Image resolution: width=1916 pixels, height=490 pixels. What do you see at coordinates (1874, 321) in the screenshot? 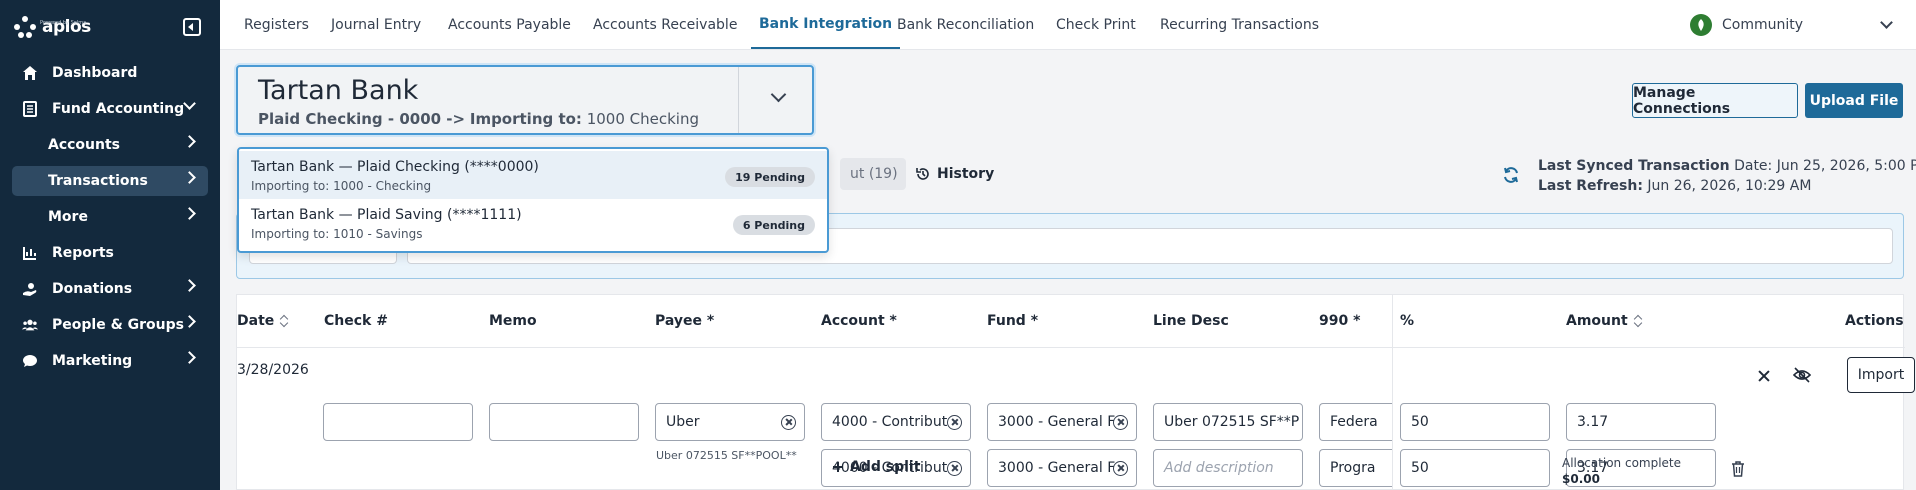
I see `header-actions: Actions` at bounding box center [1874, 321].